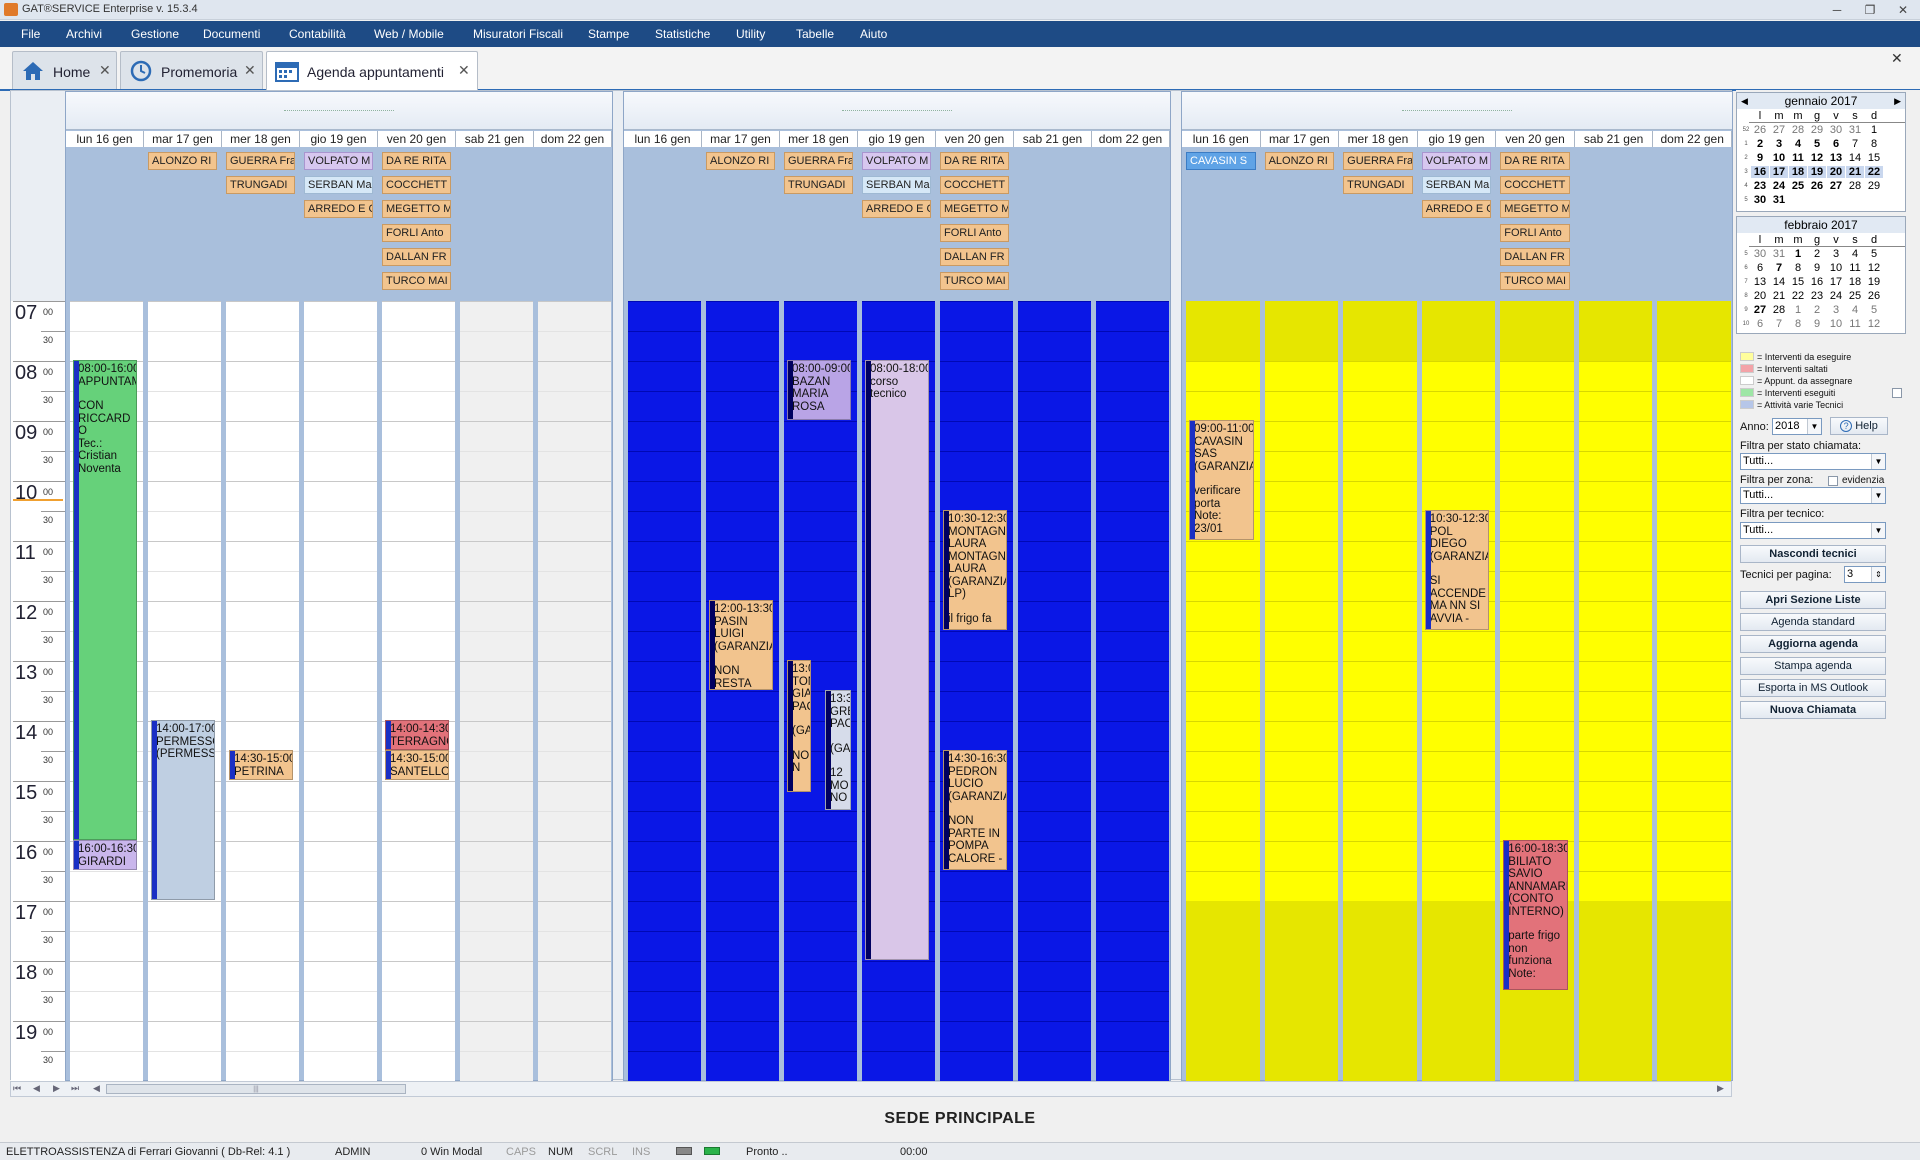 This screenshot has width=1920, height=1160. I want to click on scroll-thumb: |||, so click(256, 1089).